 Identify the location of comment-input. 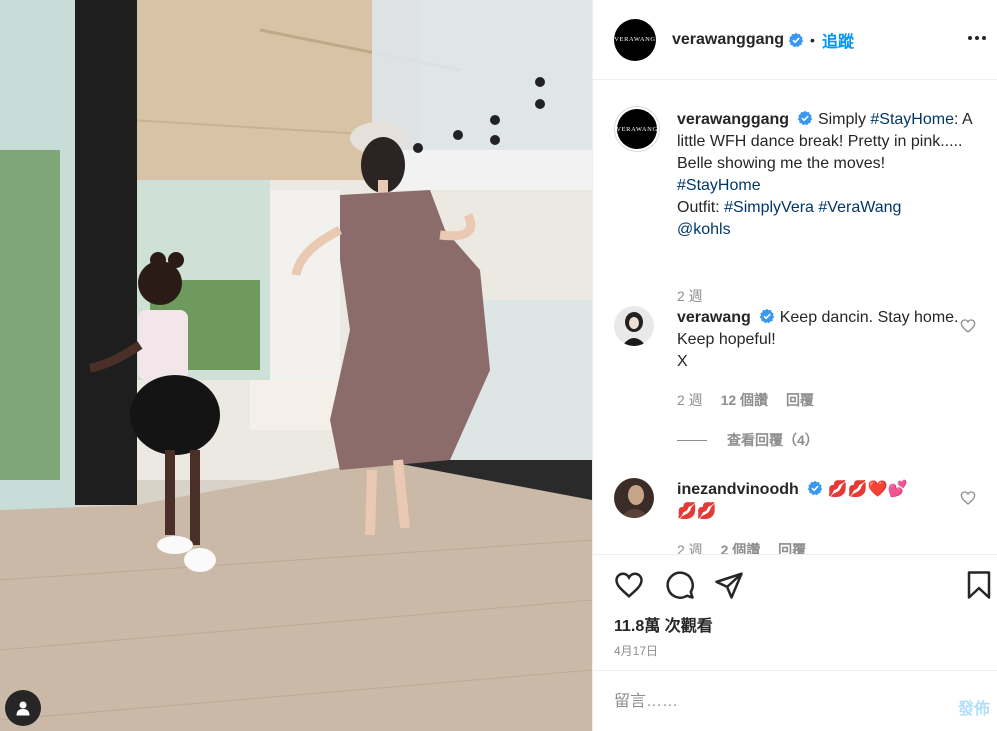
(764, 702).